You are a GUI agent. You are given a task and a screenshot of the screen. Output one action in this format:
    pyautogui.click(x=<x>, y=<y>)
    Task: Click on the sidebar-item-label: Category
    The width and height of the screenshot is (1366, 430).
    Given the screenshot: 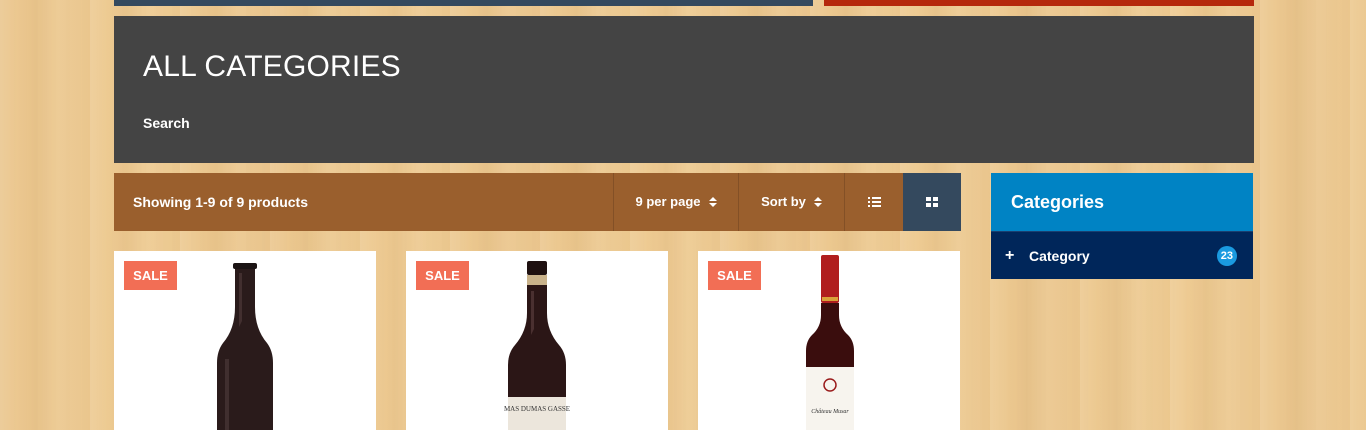 What is the action you would take?
    pyautogui.click(x=1059, y=255)
    